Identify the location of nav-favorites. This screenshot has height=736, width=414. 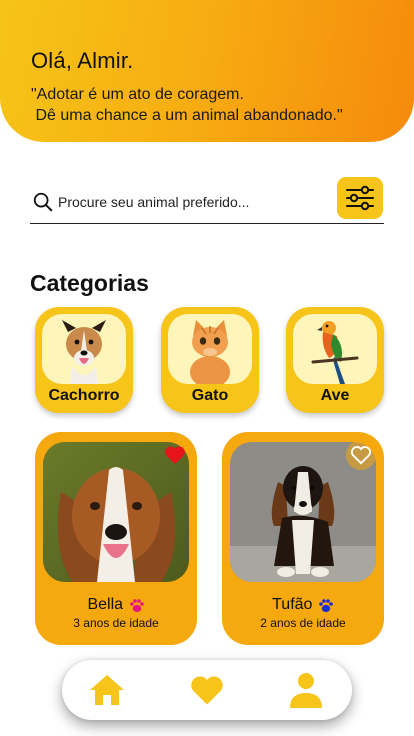
(207, 690).